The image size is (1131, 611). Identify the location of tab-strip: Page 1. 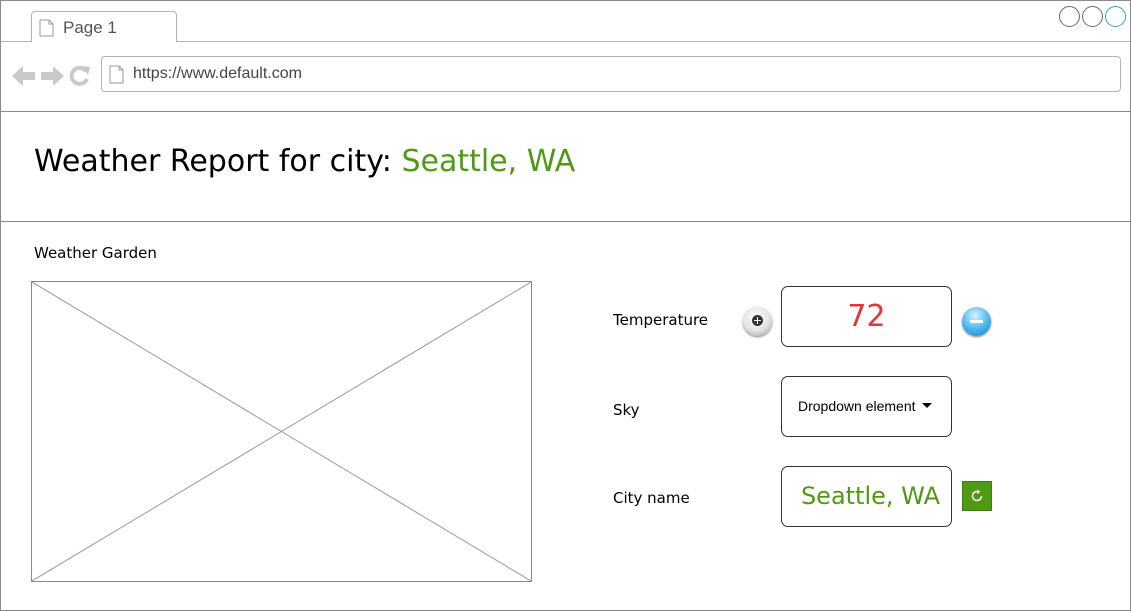
(565, 22).